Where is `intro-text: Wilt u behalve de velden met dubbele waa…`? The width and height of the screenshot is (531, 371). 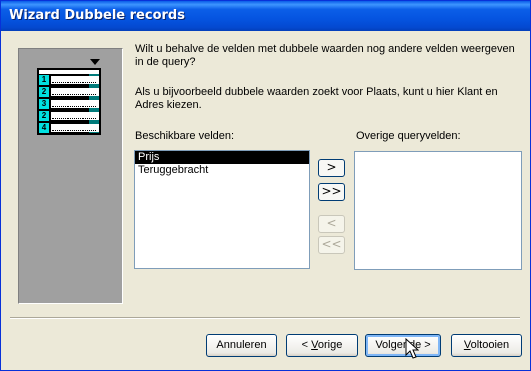
intro-text: Wilt u behalve de velden met dubbele waa… is located at coordinates (325, 55).